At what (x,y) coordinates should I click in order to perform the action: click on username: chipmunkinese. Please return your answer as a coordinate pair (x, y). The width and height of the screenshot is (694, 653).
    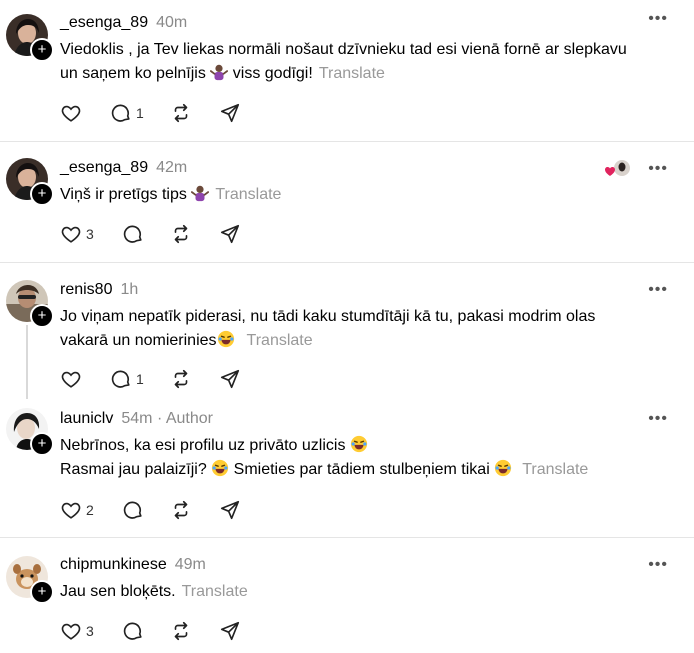
    Looking at the image, I should click on (113, 564).